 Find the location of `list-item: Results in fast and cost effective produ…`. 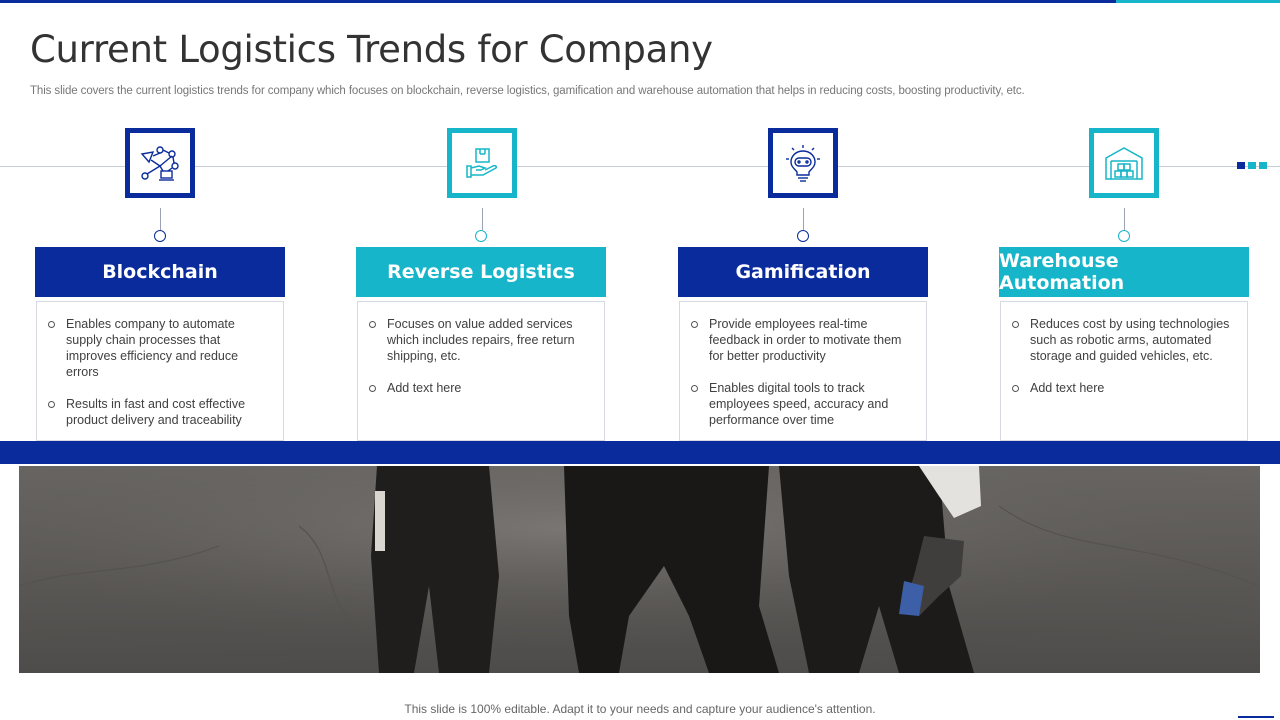

list-item: Results in fast and cost effective produ… is located at coordinates (159, 412).